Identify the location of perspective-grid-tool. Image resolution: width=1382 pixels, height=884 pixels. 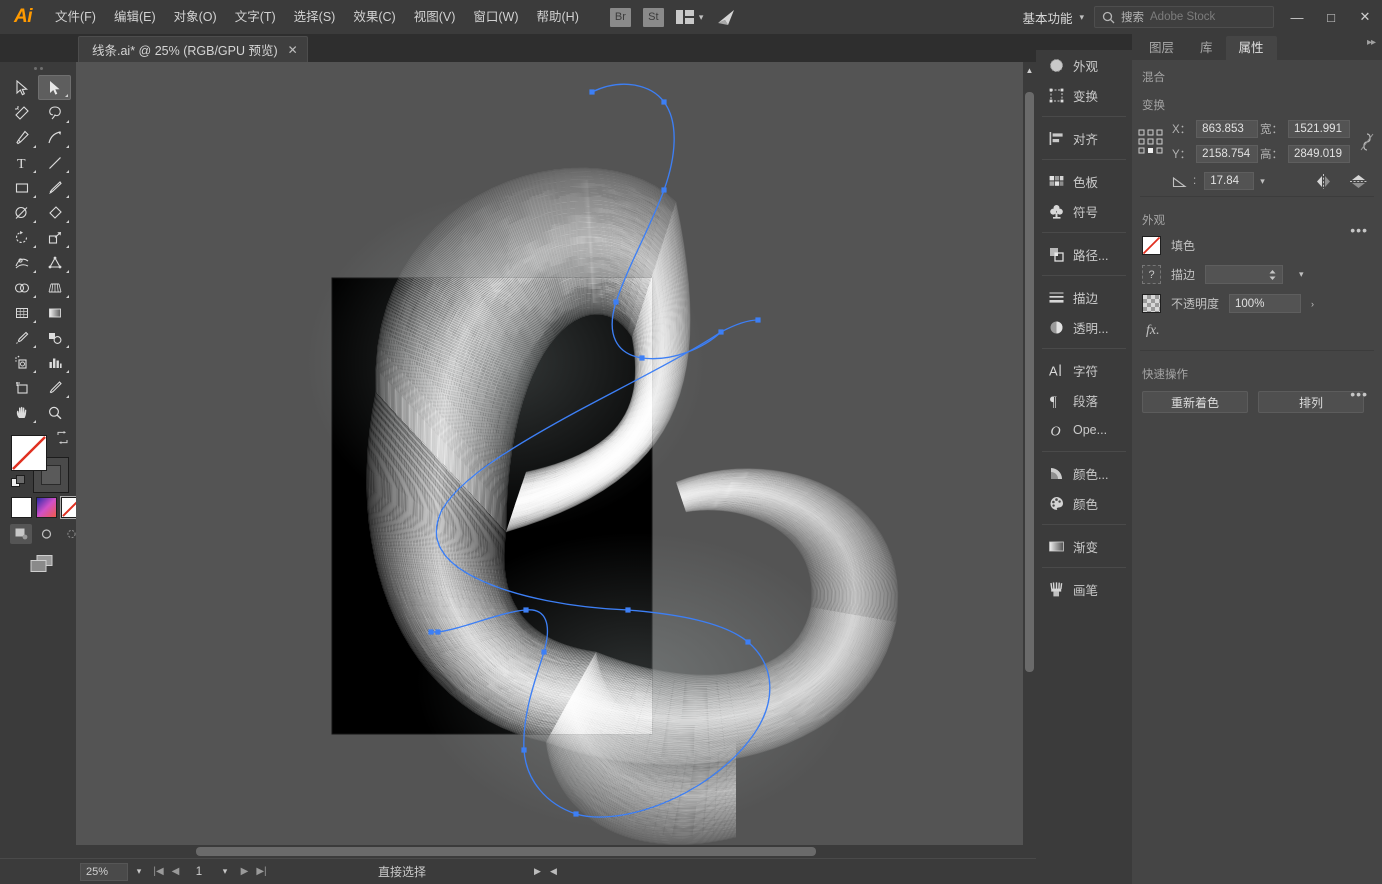
(54, 287).